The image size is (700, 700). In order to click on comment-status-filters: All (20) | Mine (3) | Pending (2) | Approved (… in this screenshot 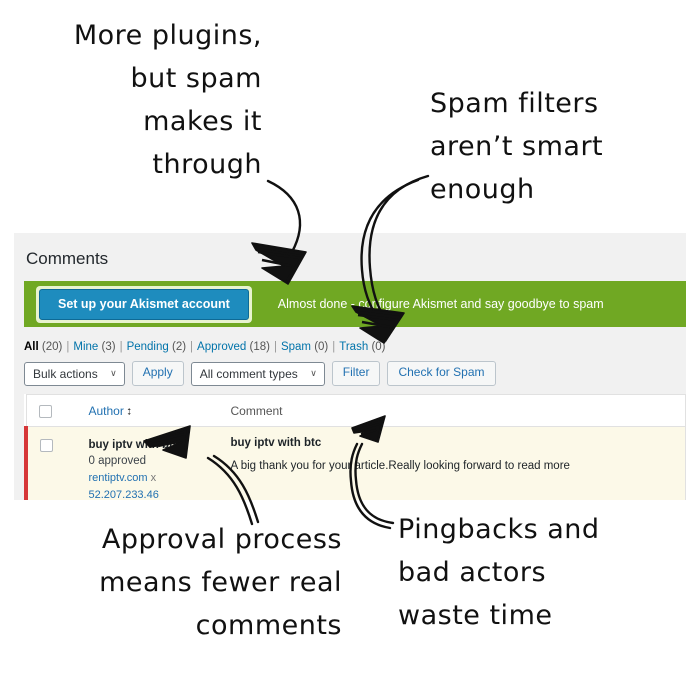, I will do `click(355, 347)`.